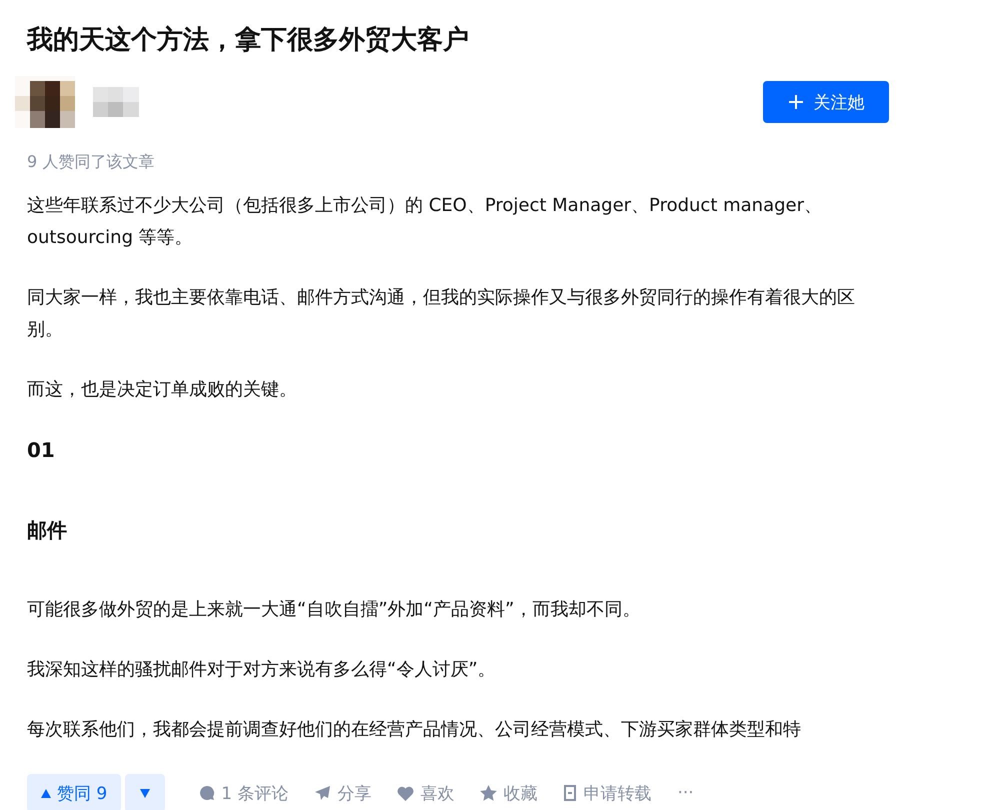  Describe the element at coordinates (685, 793) in the screenshot. I see `more-button: ···` at that location.